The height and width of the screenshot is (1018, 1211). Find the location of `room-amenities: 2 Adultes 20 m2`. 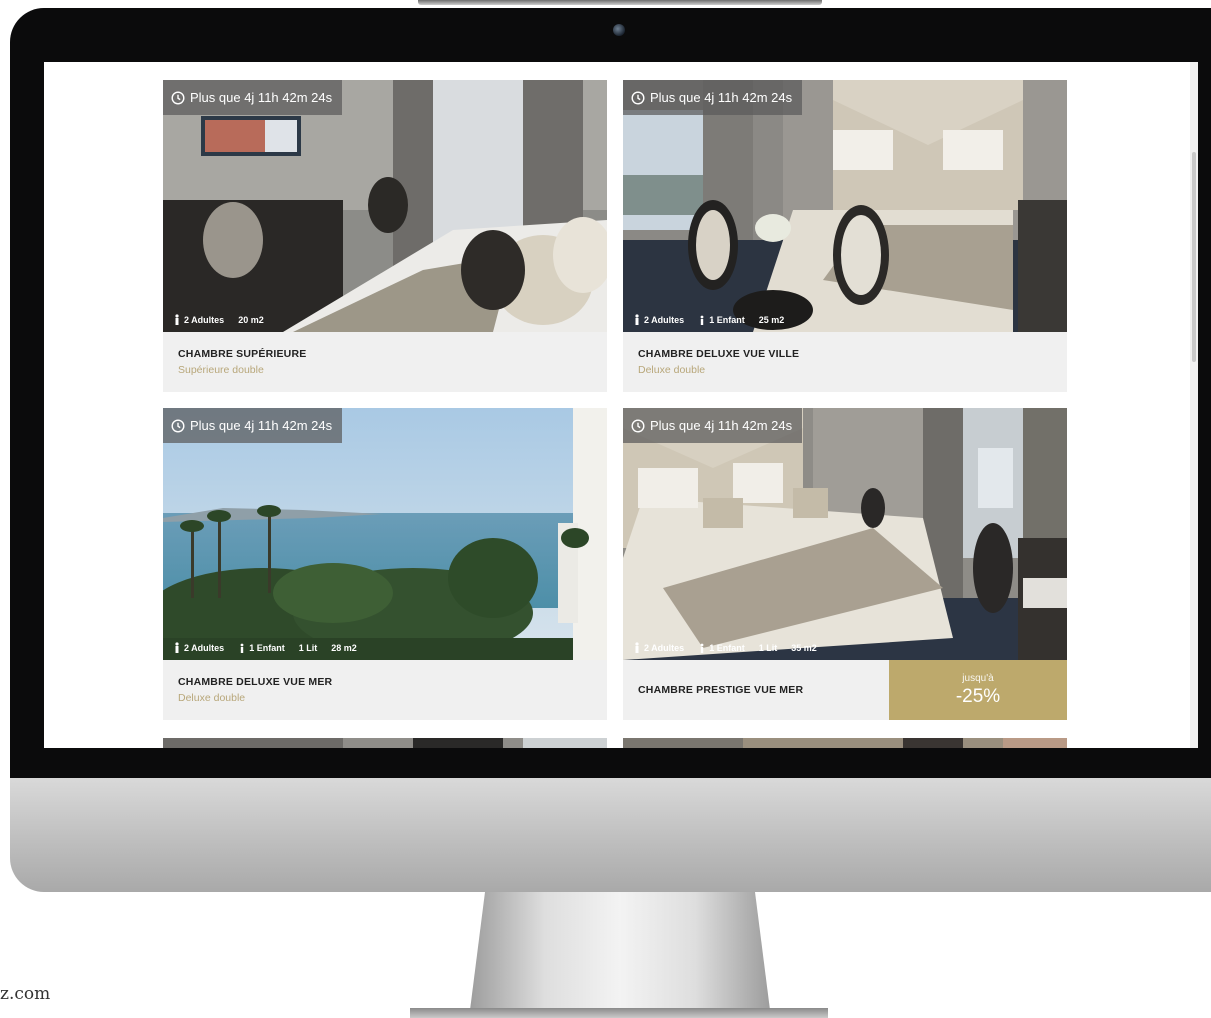

room-amenities: 2 Adultes 20 m2 is located at coordinates (218, 319).